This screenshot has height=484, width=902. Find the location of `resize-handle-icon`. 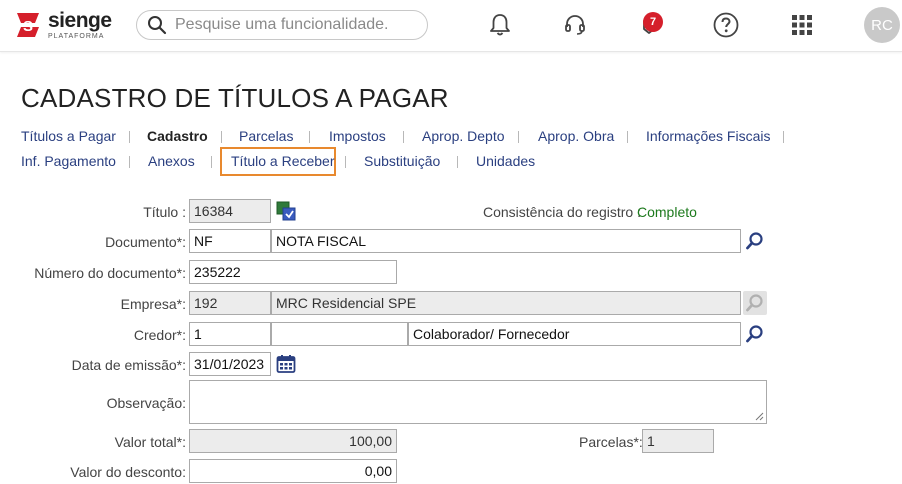

resize-handle-icon is located at coordinates (759, 416).